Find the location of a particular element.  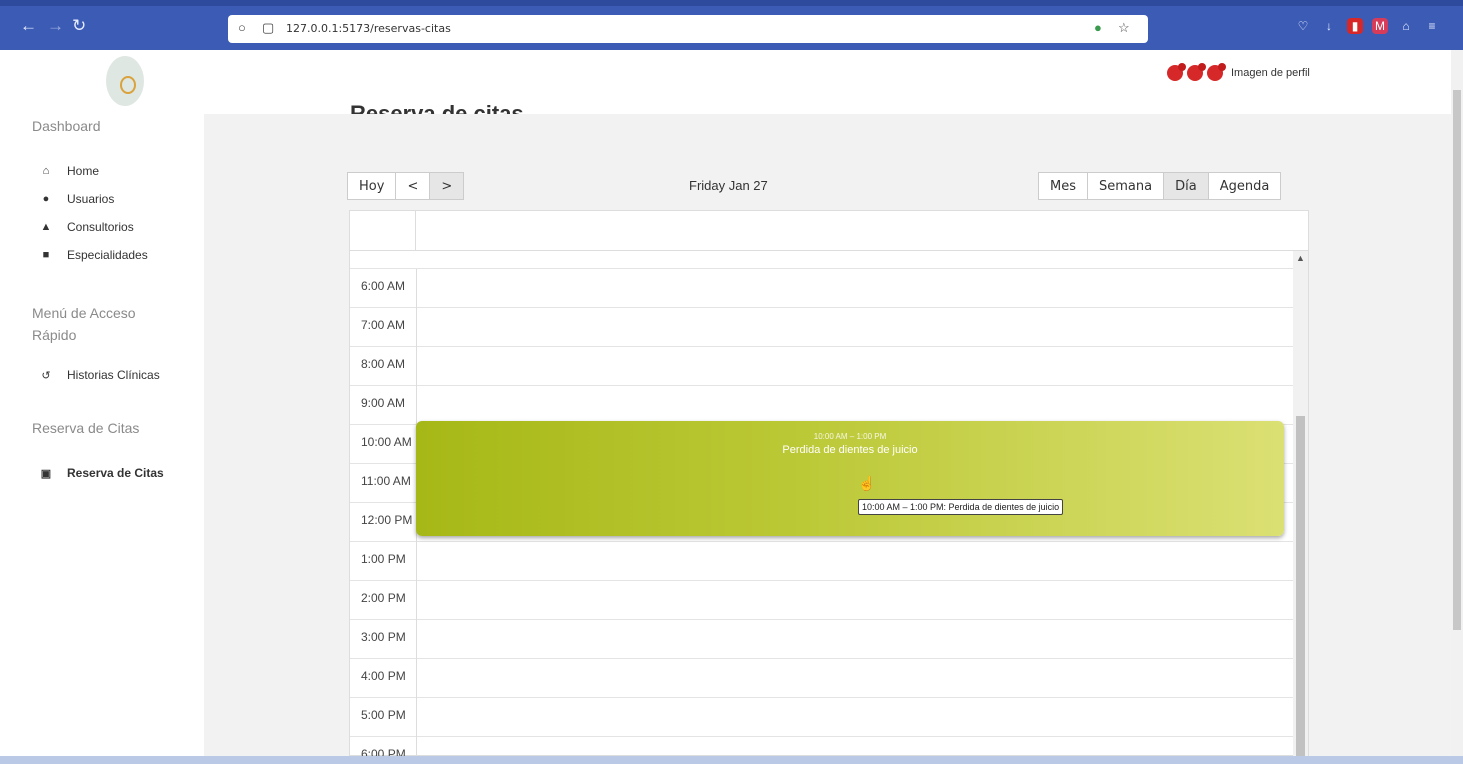

view-mes-button: Mes is located at coordinates (1063, 186).